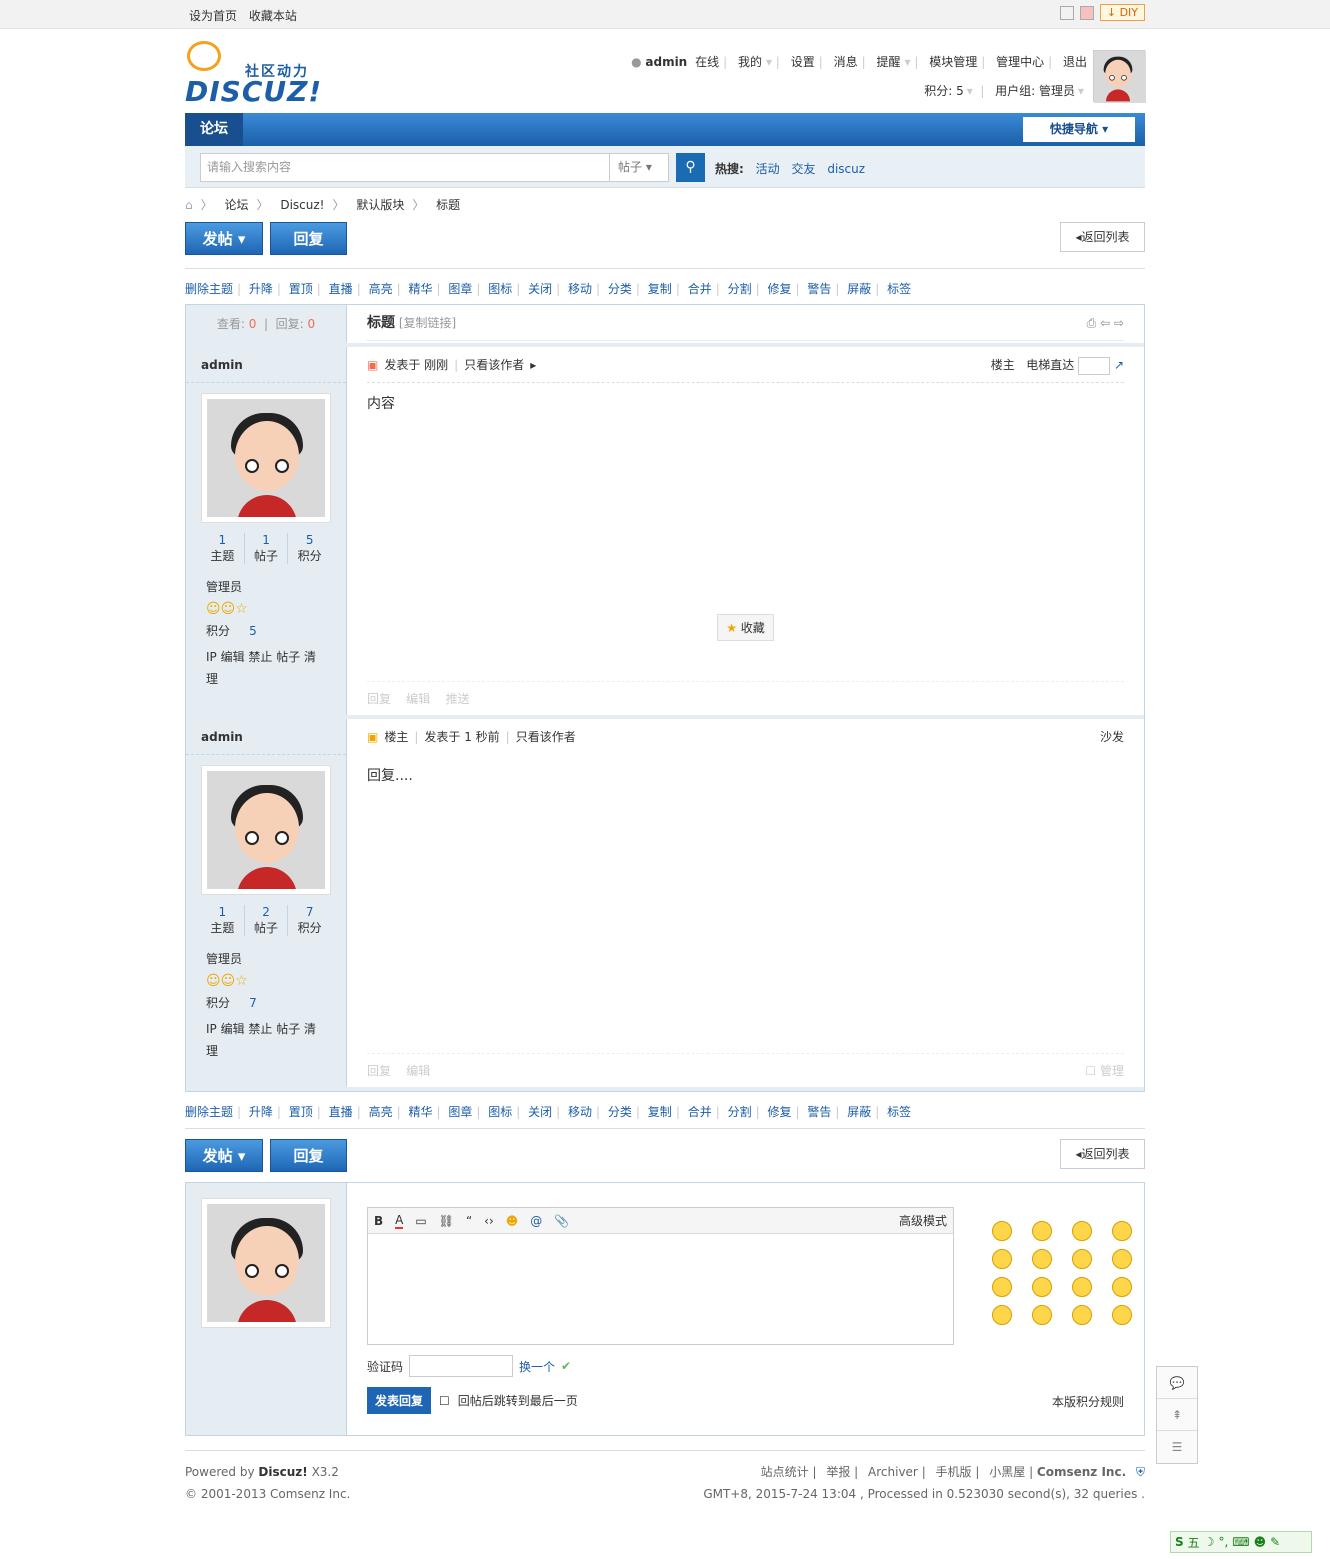  Describe the element at coordinates (1194, 1542) in the screenshot. I see `ime-mode: 五` at that location.